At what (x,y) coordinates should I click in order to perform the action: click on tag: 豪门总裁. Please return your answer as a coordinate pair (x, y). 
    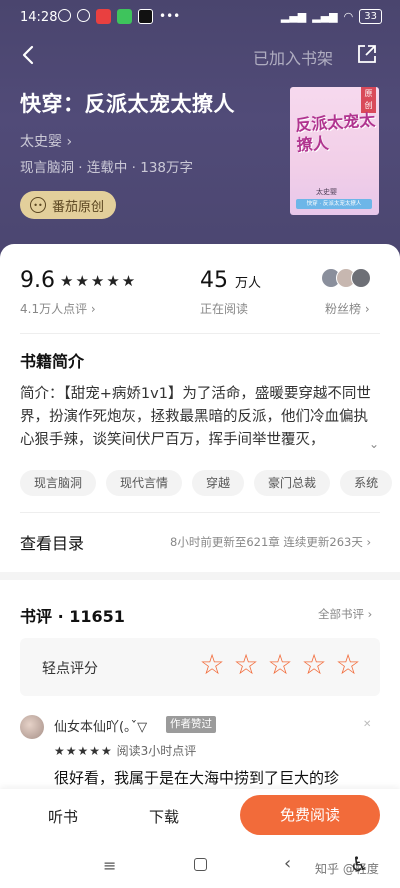
    Looking at the image, I should click on (292, 483).